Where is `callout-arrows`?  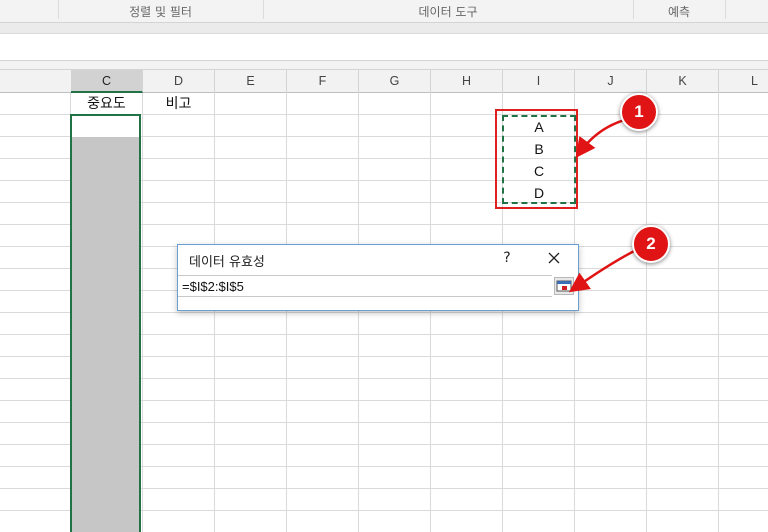
callout-arrows is located at coordinates (604, 204).